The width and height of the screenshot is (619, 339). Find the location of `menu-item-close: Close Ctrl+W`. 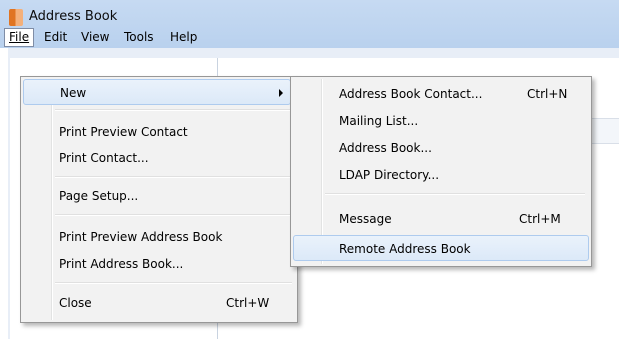

menu-item-close: Close Ctrl+W is located at coordinates (157, 303).